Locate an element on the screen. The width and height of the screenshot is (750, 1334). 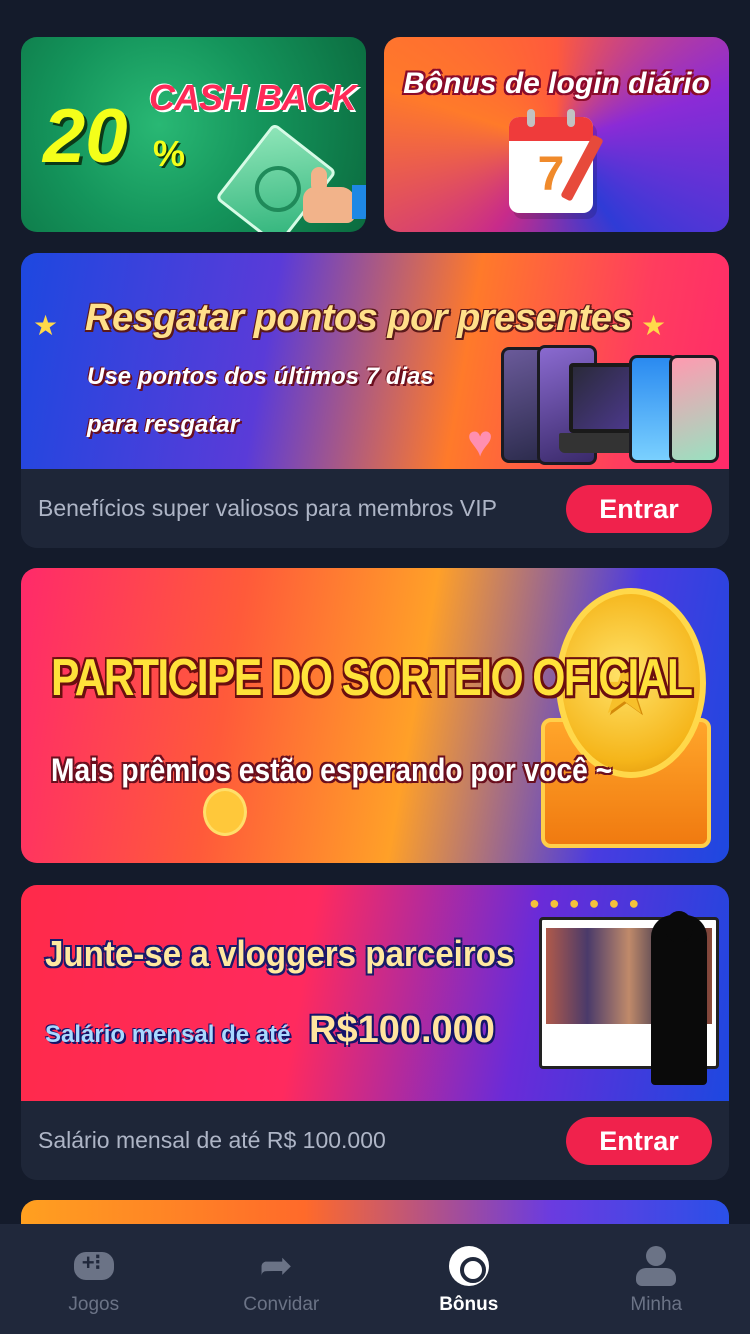
redeem-title: Resgatar pontos por presentes is located at coordinates (359, 318).